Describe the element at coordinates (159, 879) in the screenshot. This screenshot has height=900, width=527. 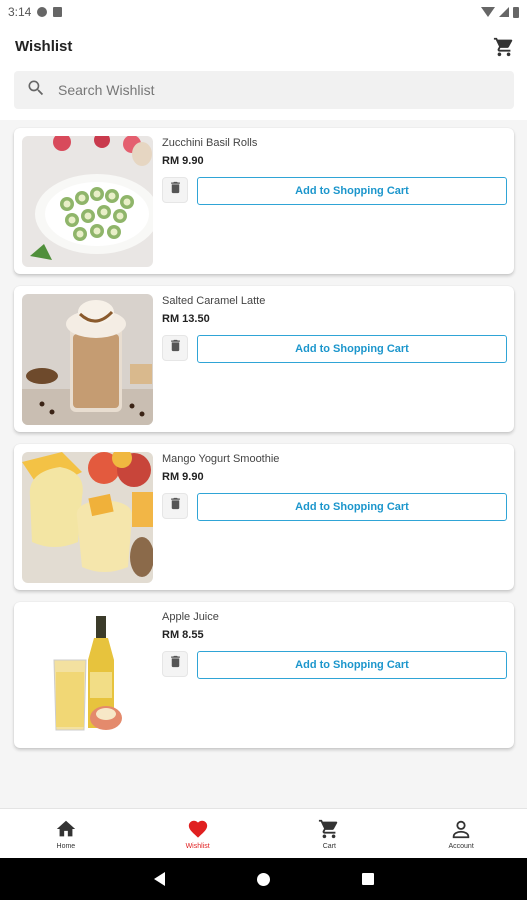
I see `back-icon` at that location.